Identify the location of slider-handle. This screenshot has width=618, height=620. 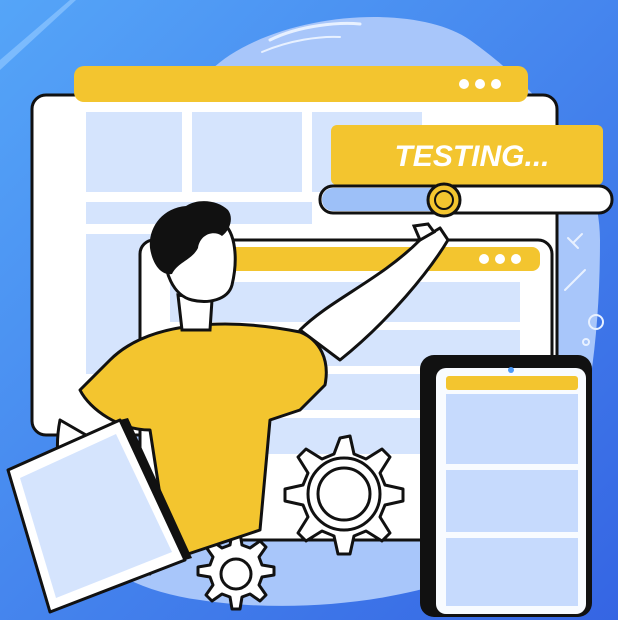
(444, 200).